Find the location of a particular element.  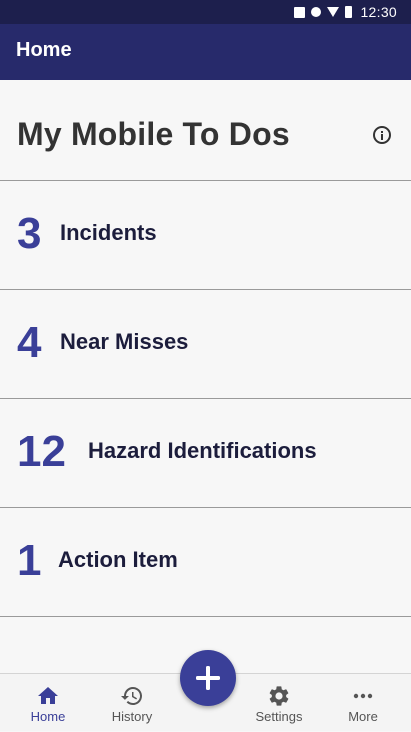

todo-count: 3 is located at coordinates (29, 233).